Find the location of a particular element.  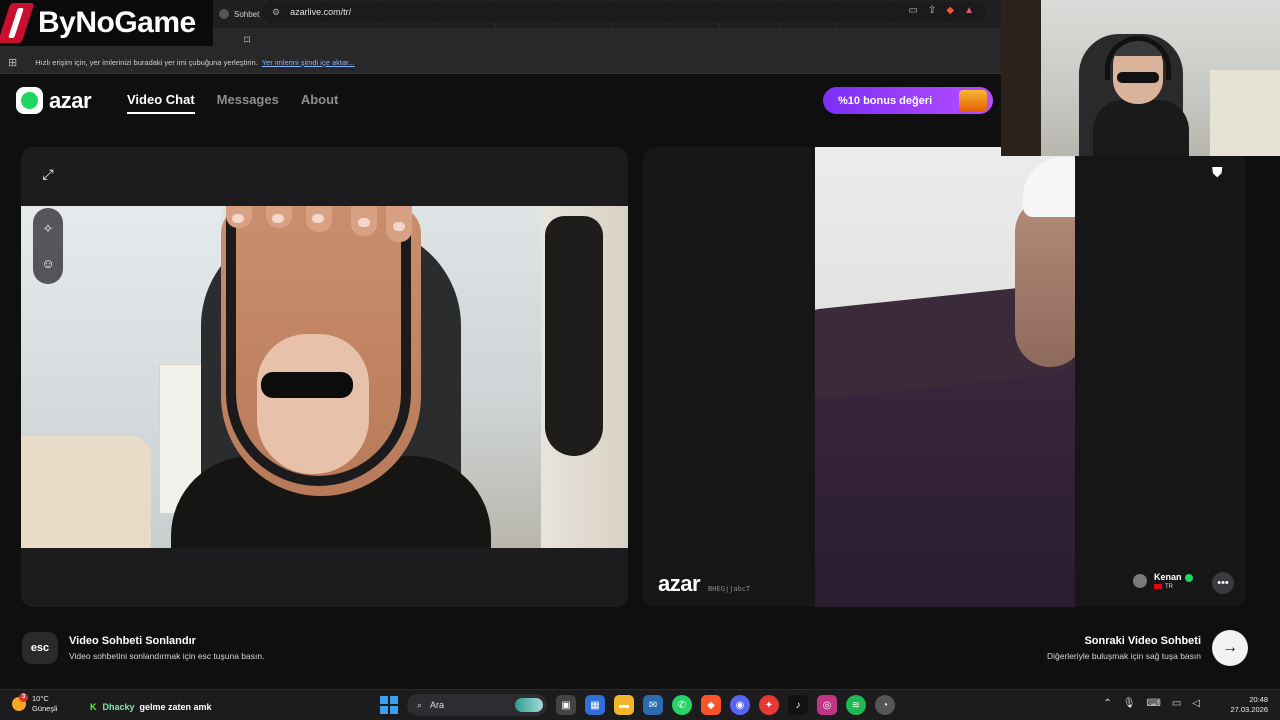

partner-country: TR is located at coordinates (1169, 587).